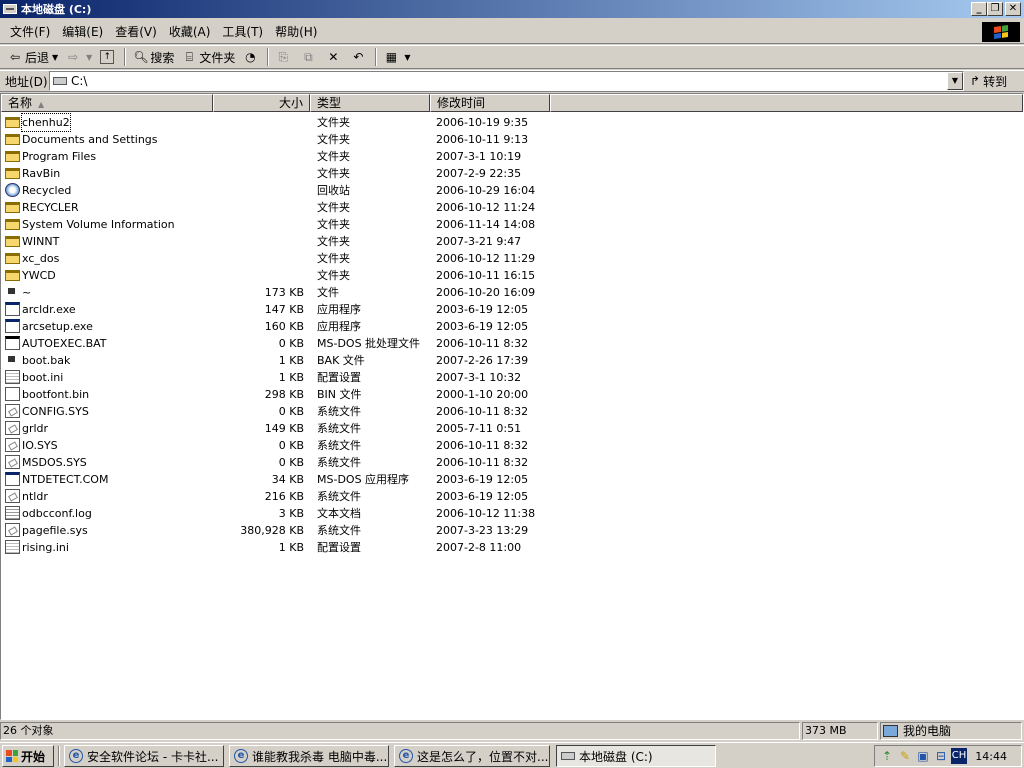  Describe the element at coordinates (291, 547) in the screenshot. I see `file-size: 1 KB` at that location.